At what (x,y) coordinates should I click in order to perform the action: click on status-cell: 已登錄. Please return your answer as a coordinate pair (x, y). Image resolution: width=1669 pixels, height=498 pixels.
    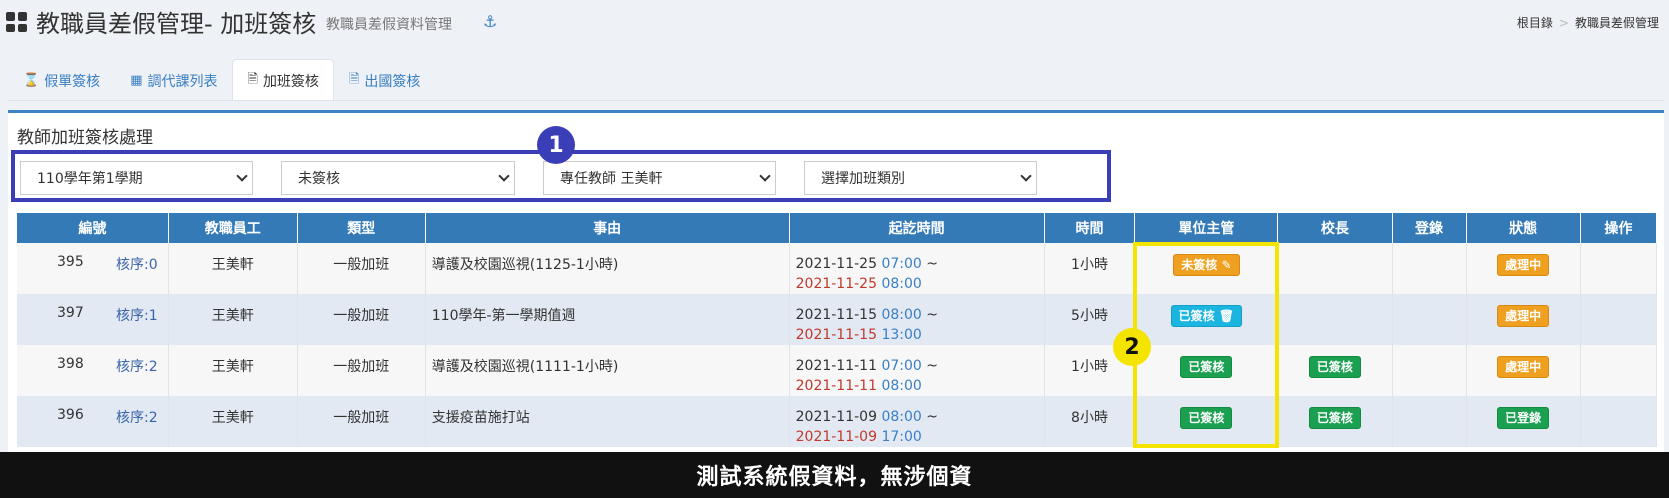
    Looking at the image, I should click on (1523, 421).